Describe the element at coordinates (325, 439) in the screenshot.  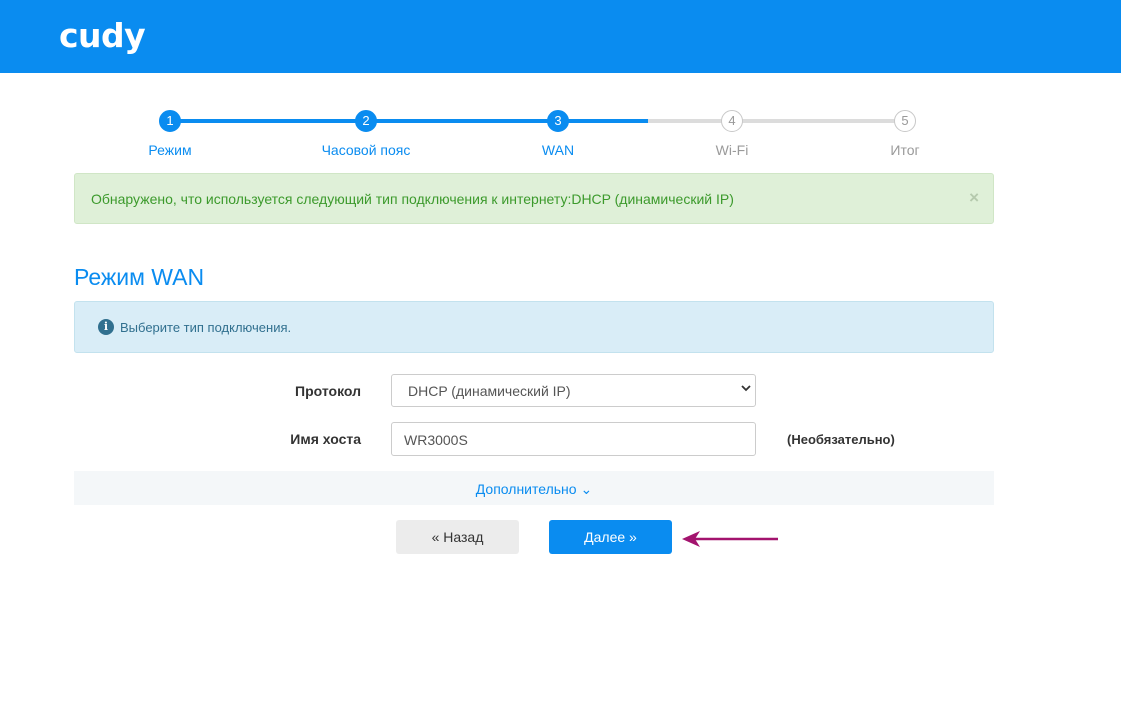
I see `hostname-label: Имя хоста` at that location.